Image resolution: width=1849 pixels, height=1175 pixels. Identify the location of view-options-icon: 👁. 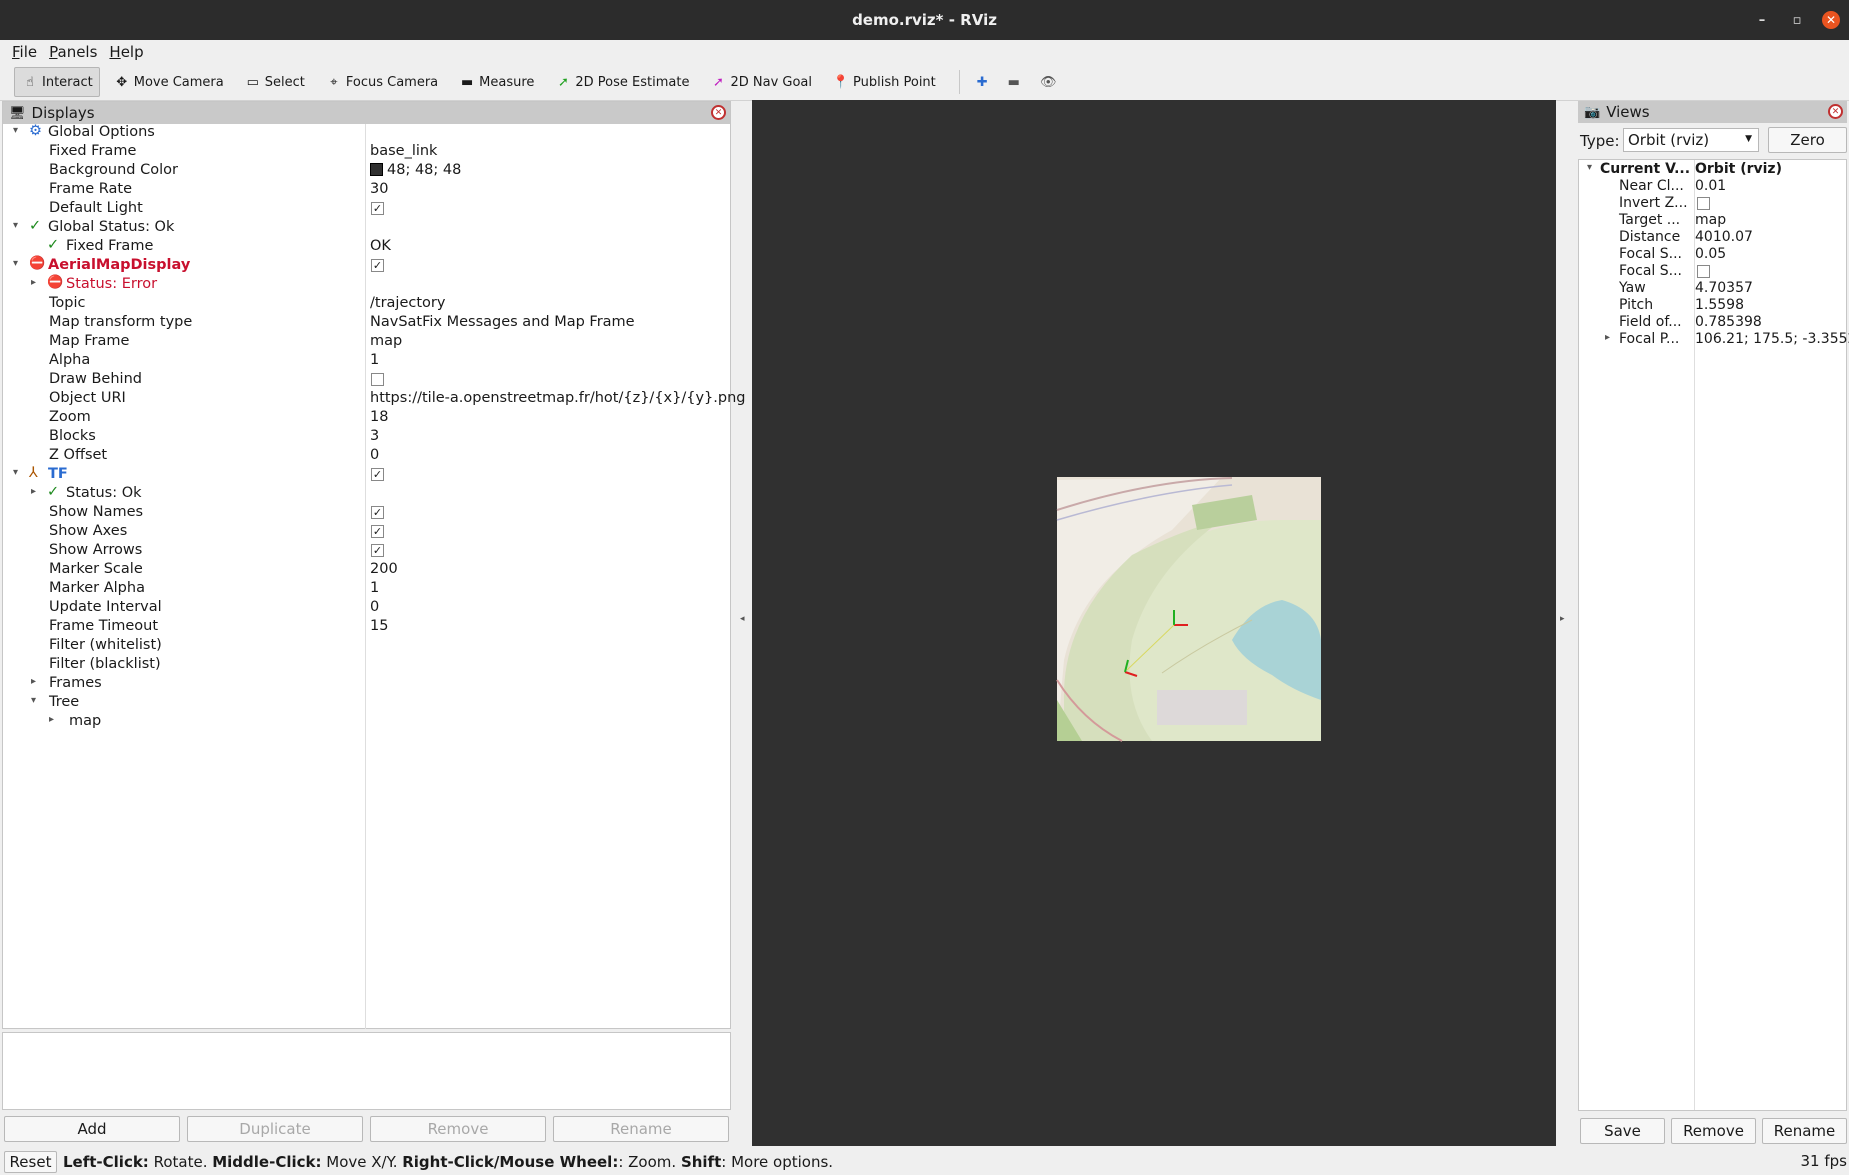
(1048, 82).